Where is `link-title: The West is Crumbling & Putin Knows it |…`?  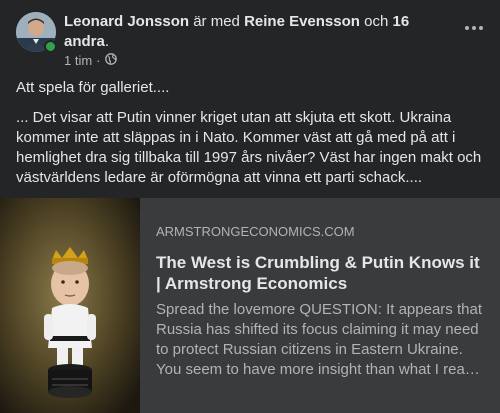 link-title: The West is Crumbling & Putin Knows it |… is located at coordinates (322, 273).